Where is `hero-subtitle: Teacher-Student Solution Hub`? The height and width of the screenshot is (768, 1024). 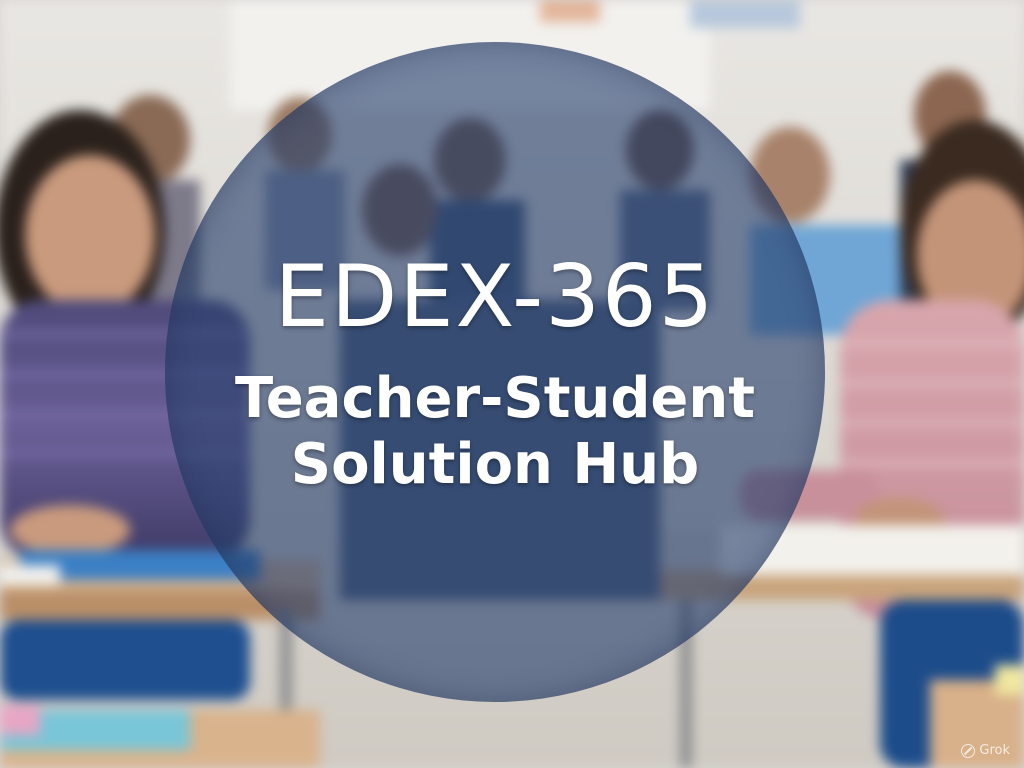
hero-subtitle: Teacher-Student Solution Hub is located at coordinates (495, 432).